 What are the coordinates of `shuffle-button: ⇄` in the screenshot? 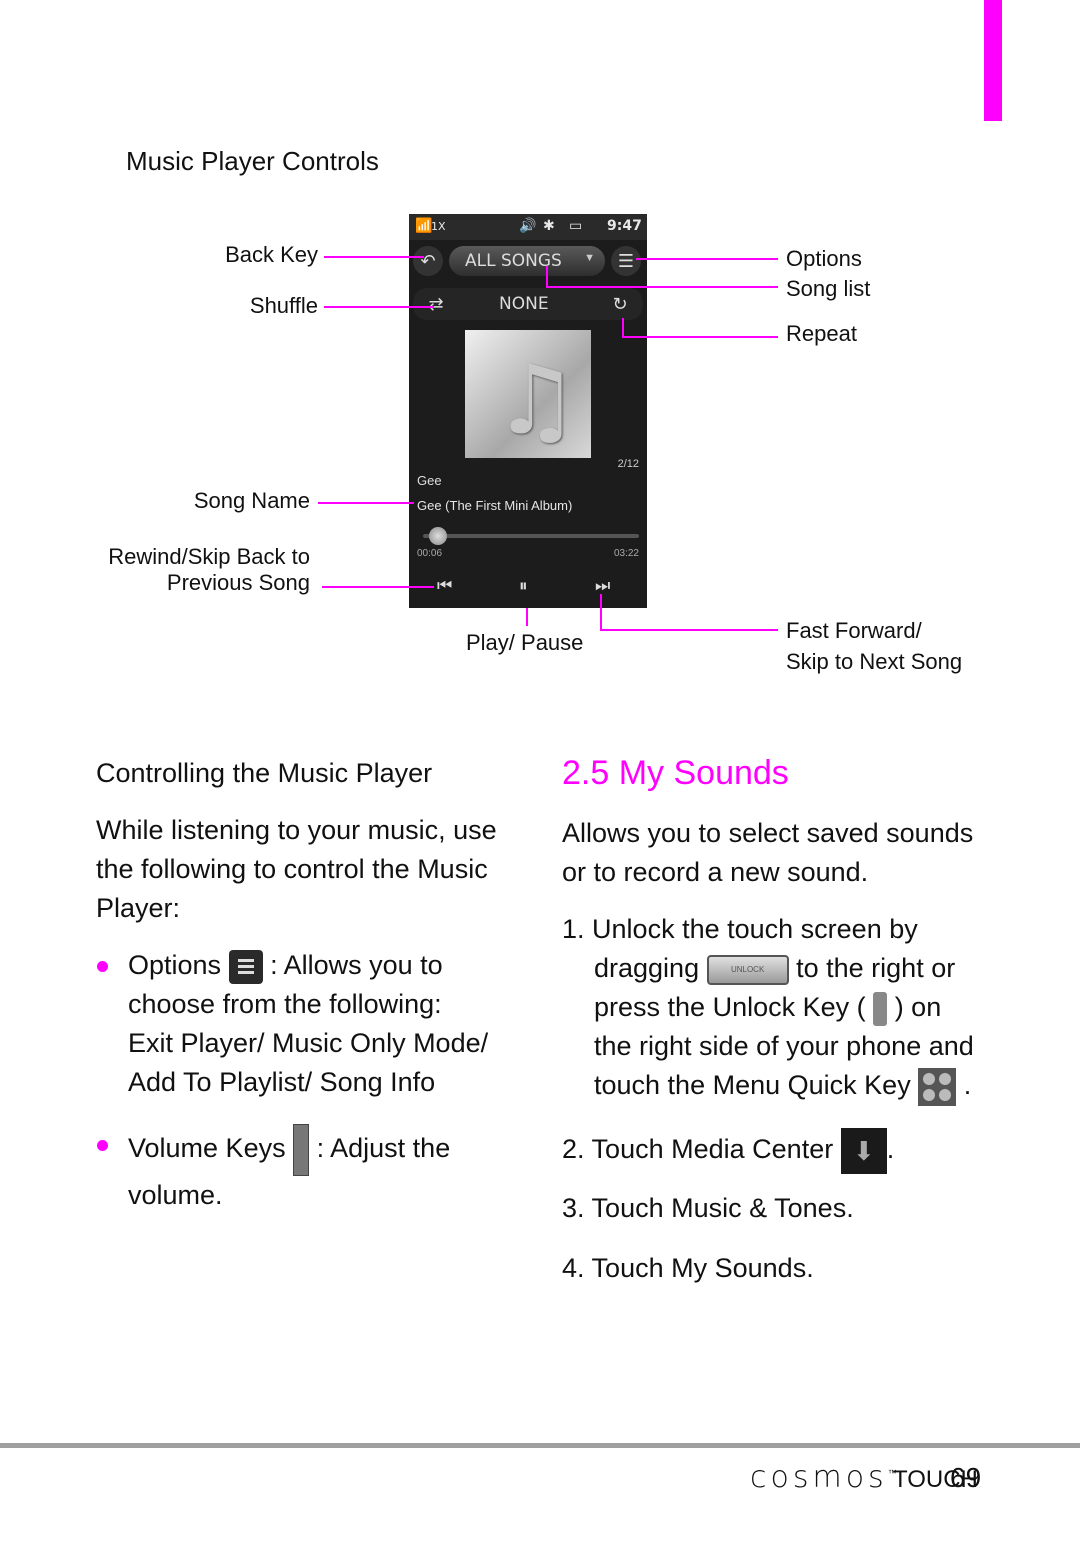 It's located at (436, 304).